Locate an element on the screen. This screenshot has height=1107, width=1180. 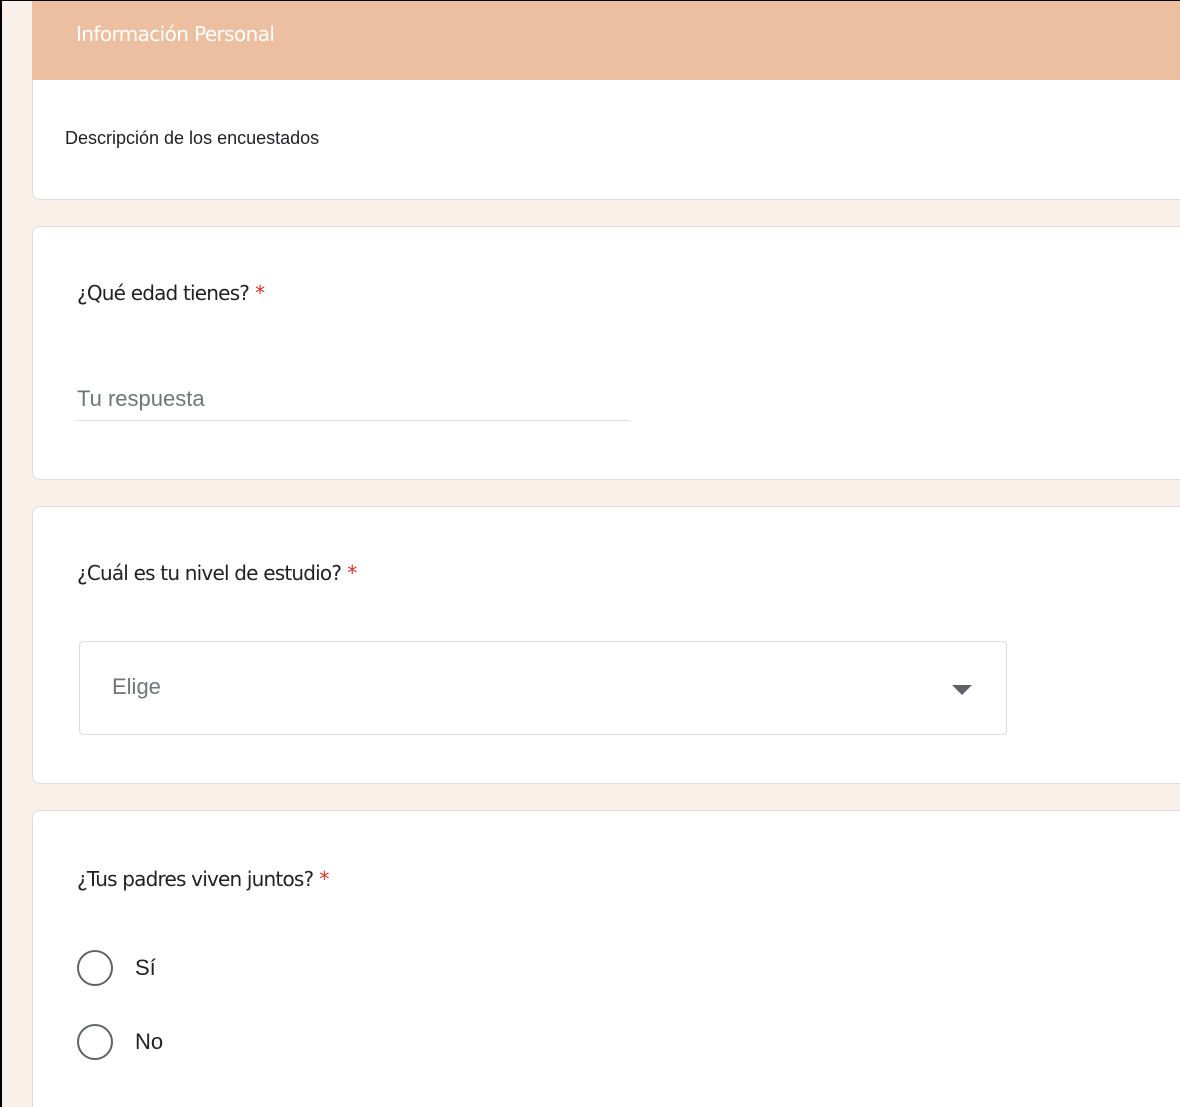
question-label: ¿Tus padres viven juntos? is located at coordinates (195, 879).